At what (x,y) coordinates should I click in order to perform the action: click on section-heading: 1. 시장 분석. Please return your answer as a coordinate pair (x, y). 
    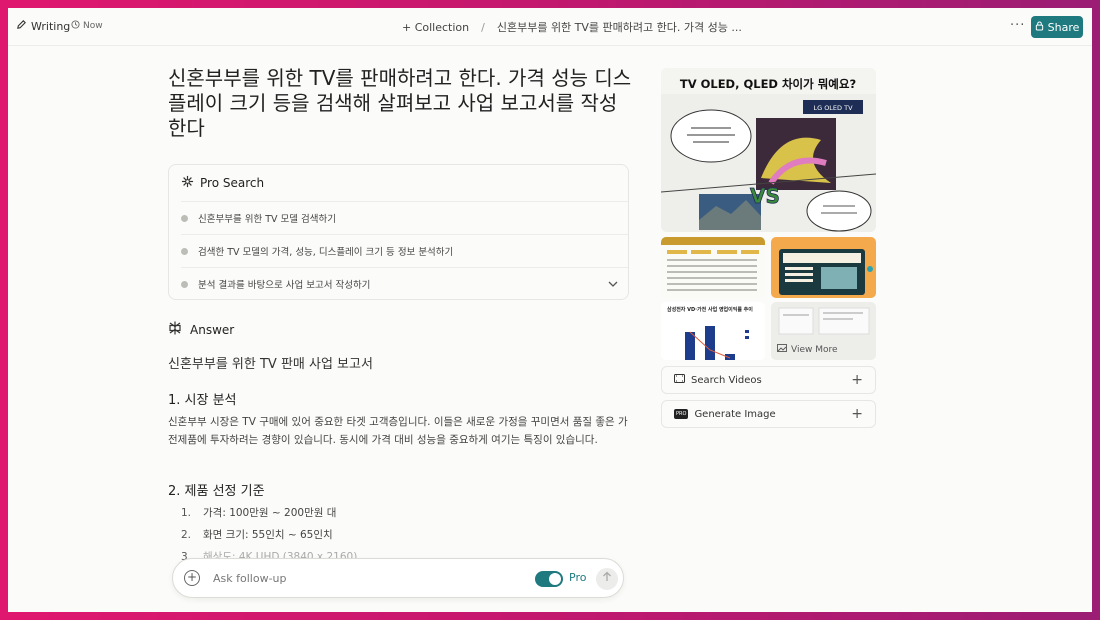
    Looking at the image, I should click on (202, 400).